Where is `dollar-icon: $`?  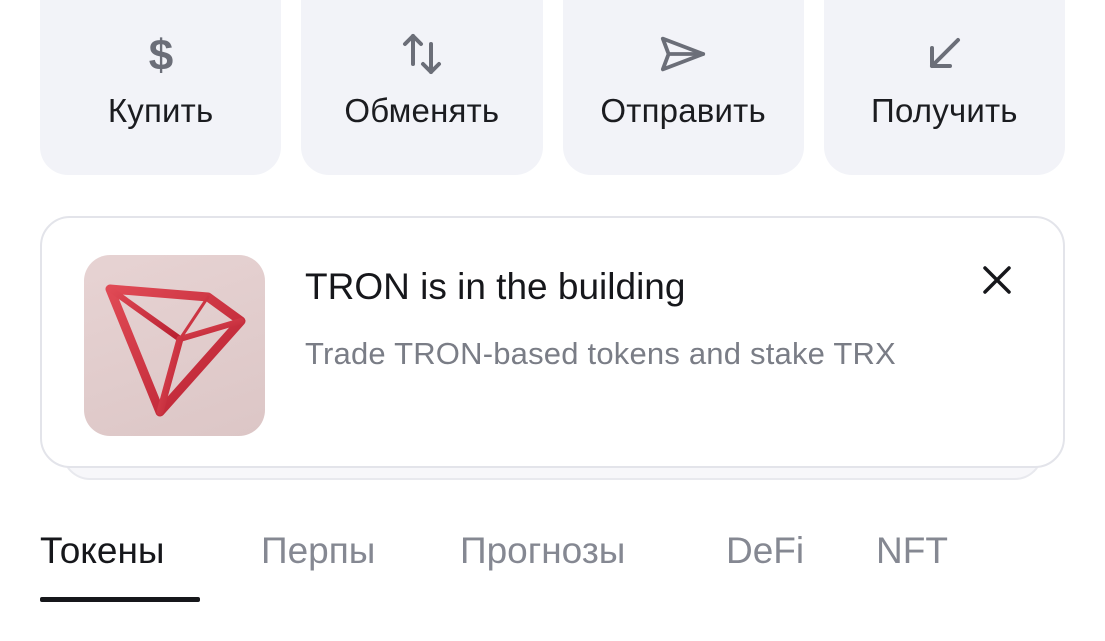
dollar-icon: $ is located at coordinates (161, 54).